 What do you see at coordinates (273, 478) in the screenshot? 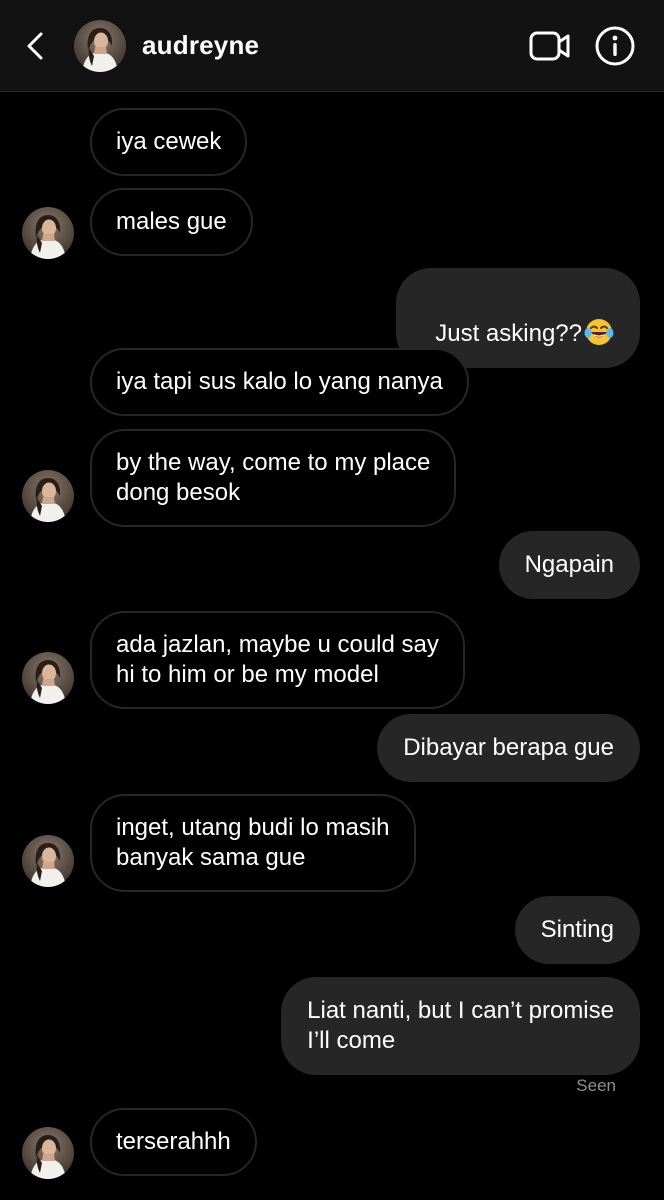
I see `message-incoming: by the way, come to my place dong besok` at bounding box center [273, 478].